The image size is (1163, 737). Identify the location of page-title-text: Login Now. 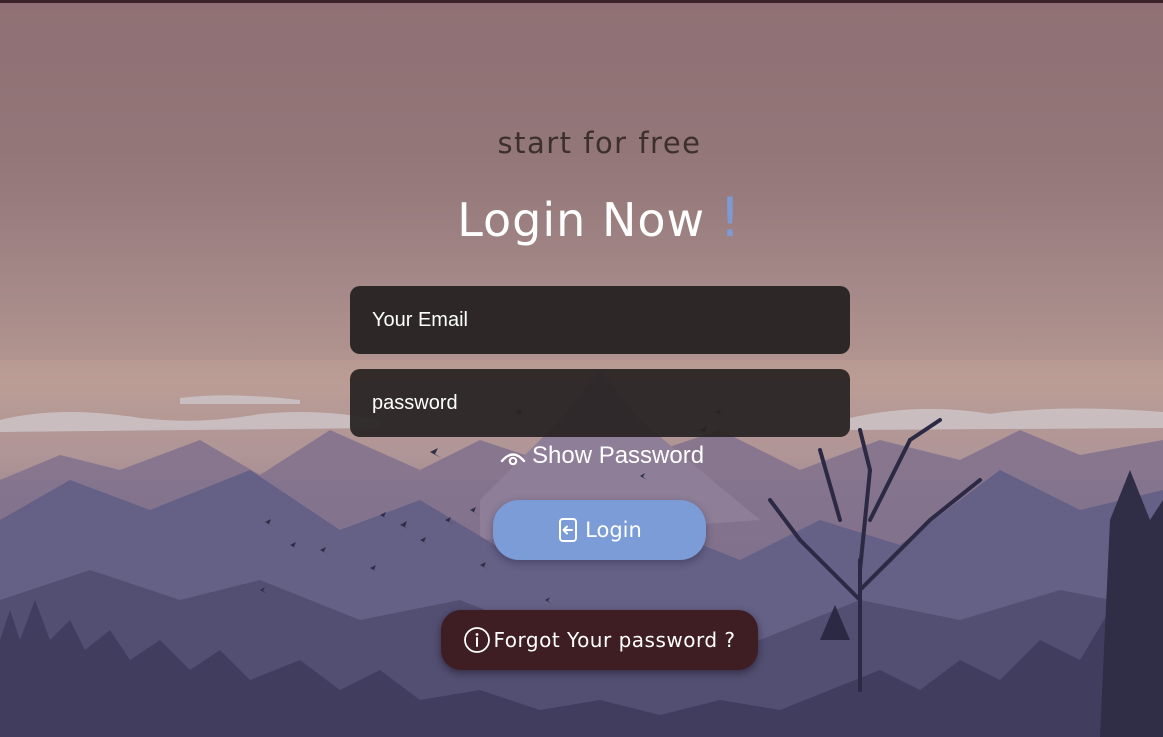
(581, 220).